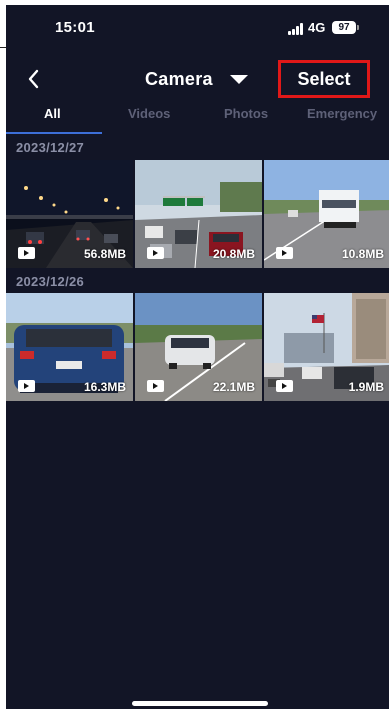  Describe the element at coordinates (200, 703) in the screenshot. I see `home-indicator` at that location.